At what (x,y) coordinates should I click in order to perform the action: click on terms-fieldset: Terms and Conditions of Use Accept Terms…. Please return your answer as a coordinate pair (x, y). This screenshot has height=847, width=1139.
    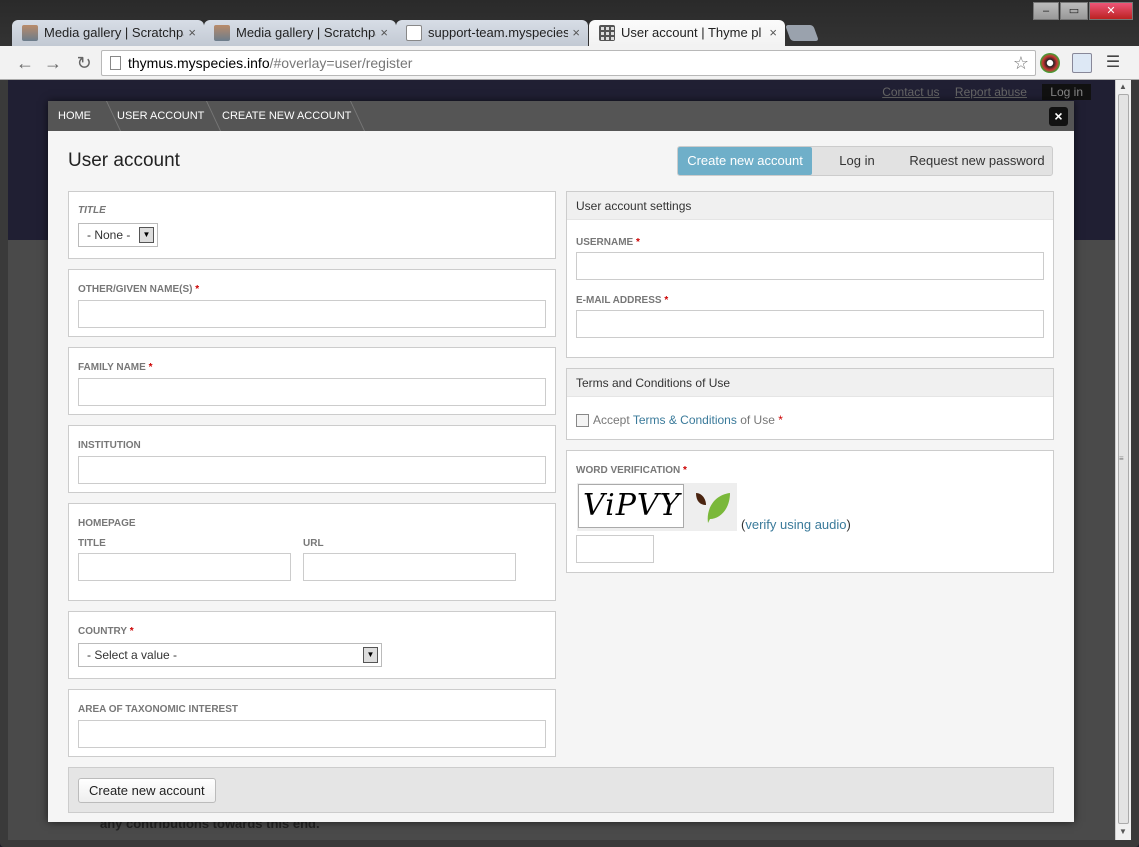
    Looking at the image, I should click on (810, 404).